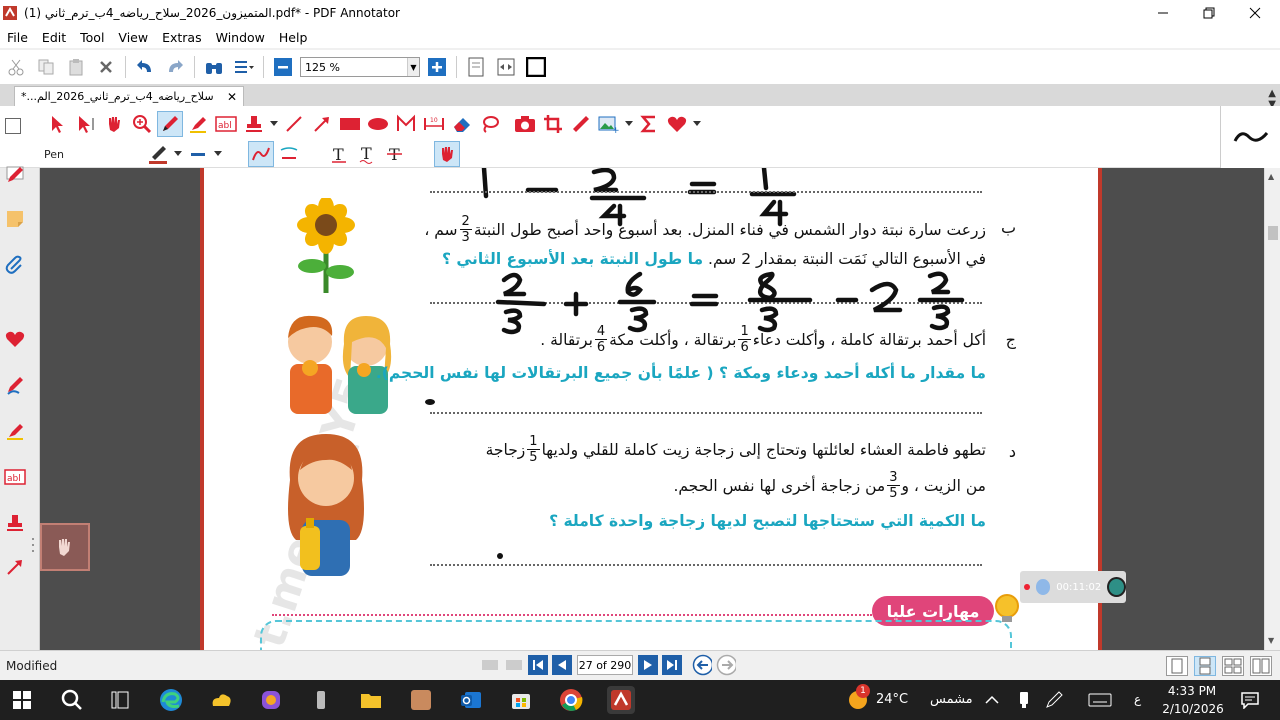 This screenshot has width=1280, height=720. I want to click on pen-color-dropdown, so click(178, 154).